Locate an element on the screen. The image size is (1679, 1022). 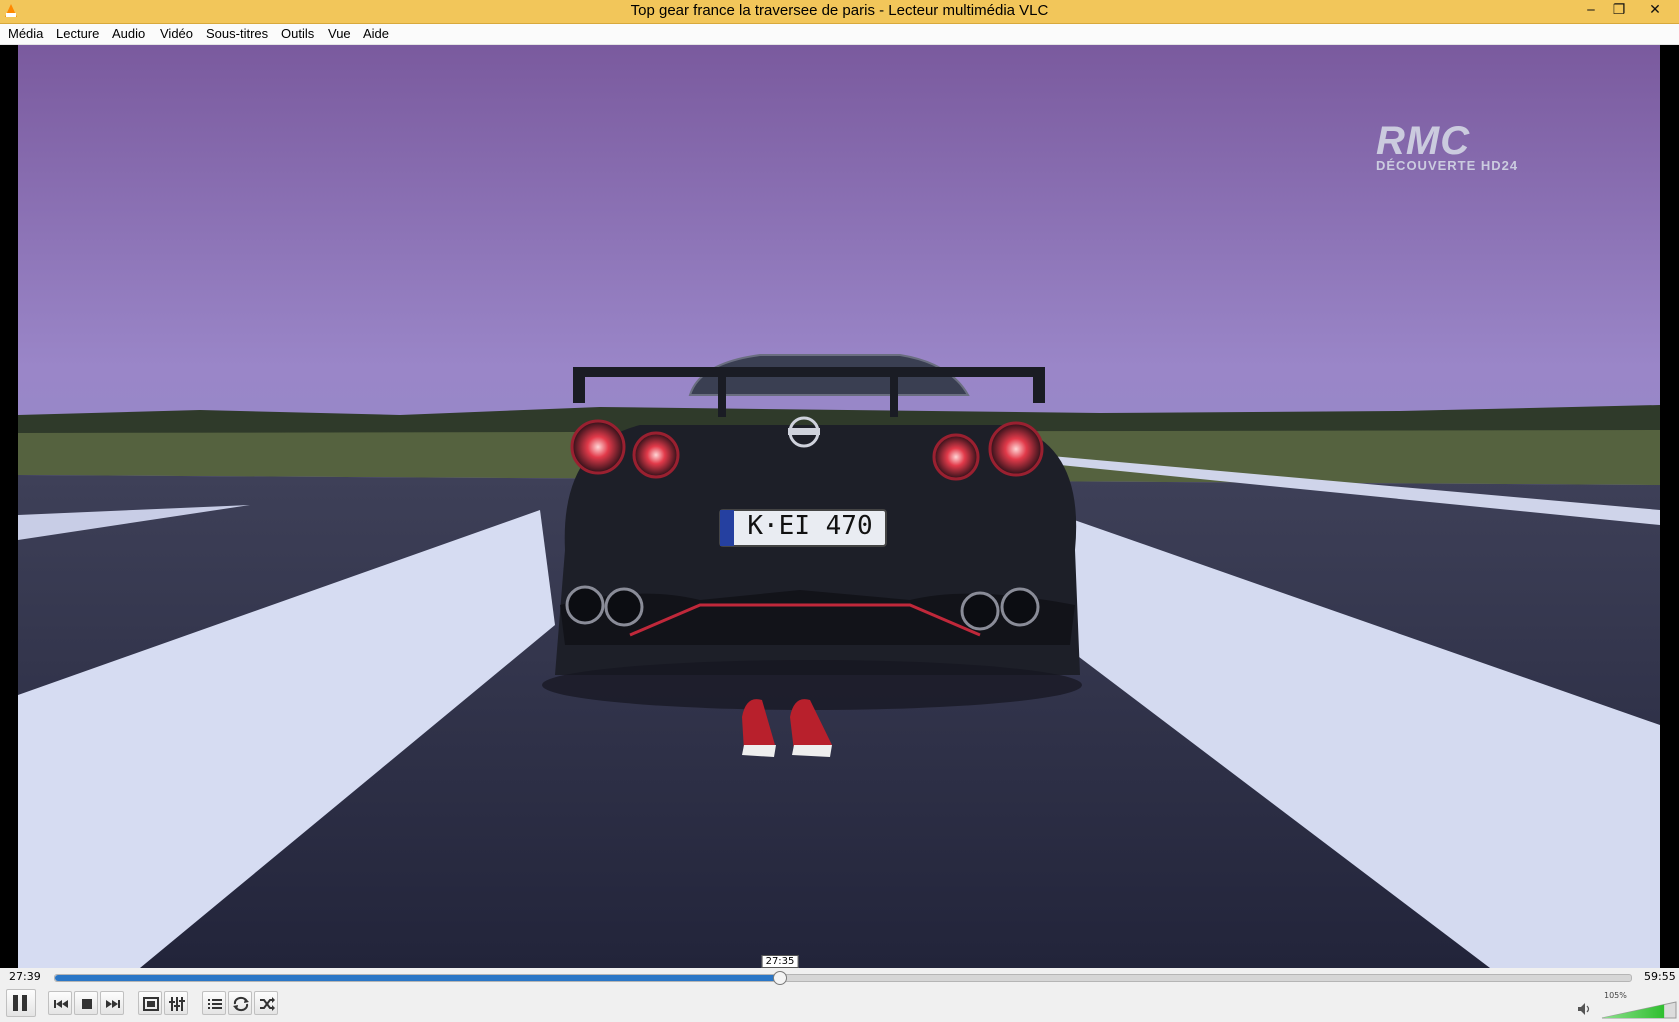
playlist-icon is located at coordinates (215, 1004).